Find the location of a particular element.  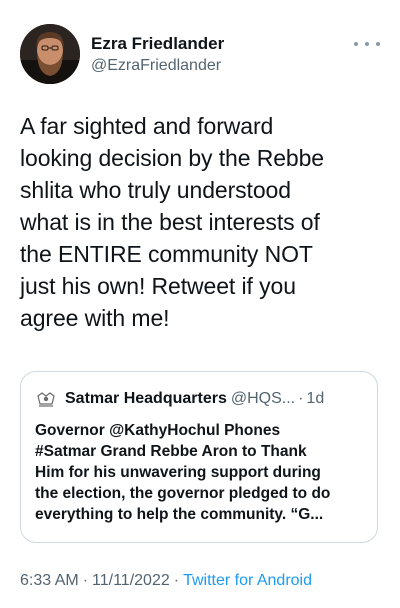

tweet-date: 11/11/2022 is located at coordinates (131, 580).